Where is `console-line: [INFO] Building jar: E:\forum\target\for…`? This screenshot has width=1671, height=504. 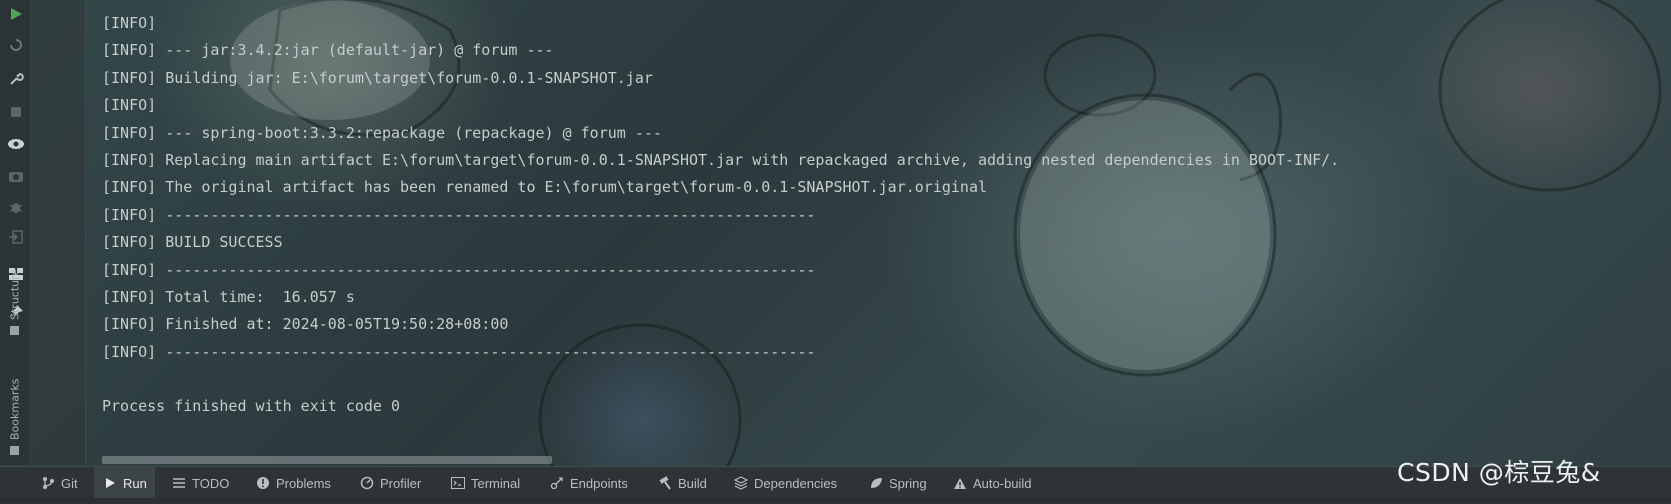
console-line: [INFO] Building jar: E:\forum\target\for… is located at coordinates (377, 77).